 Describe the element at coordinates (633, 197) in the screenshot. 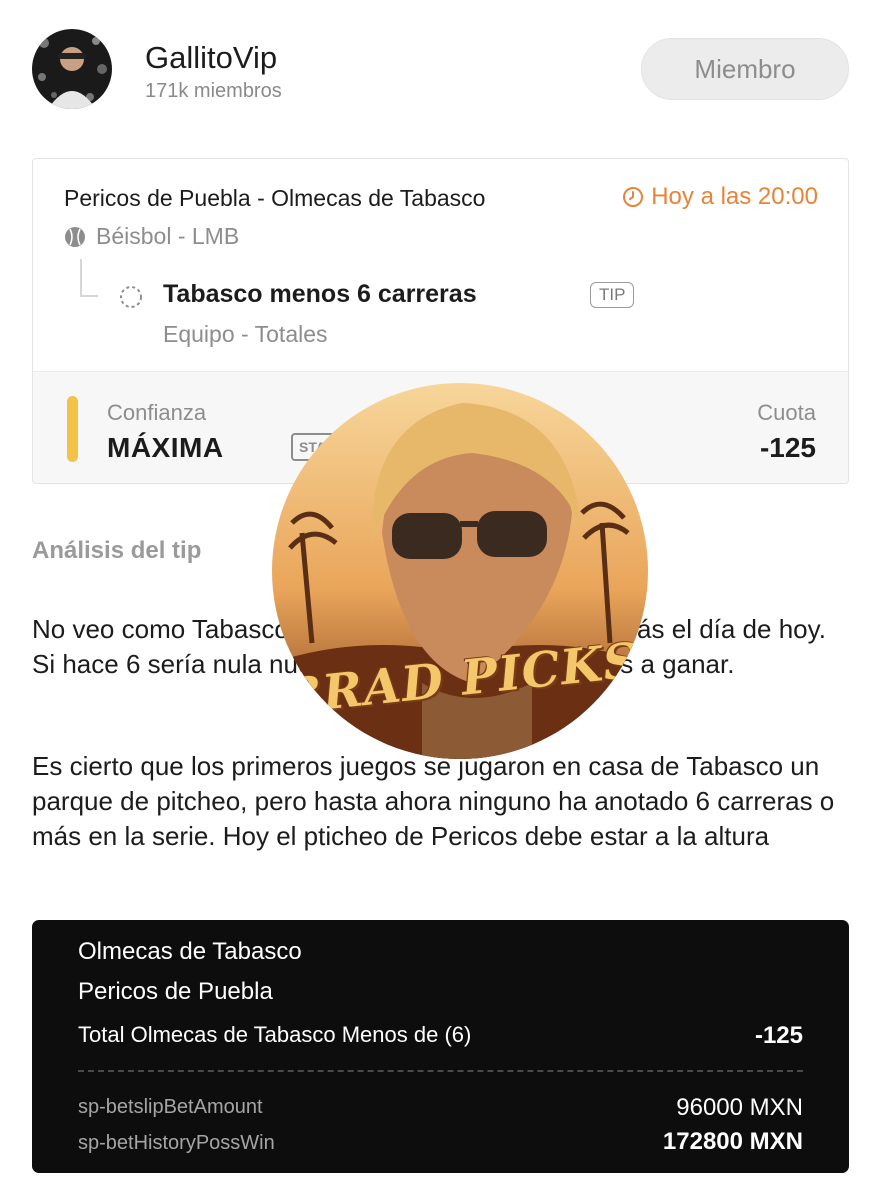

I see `clock-icon` at that location.